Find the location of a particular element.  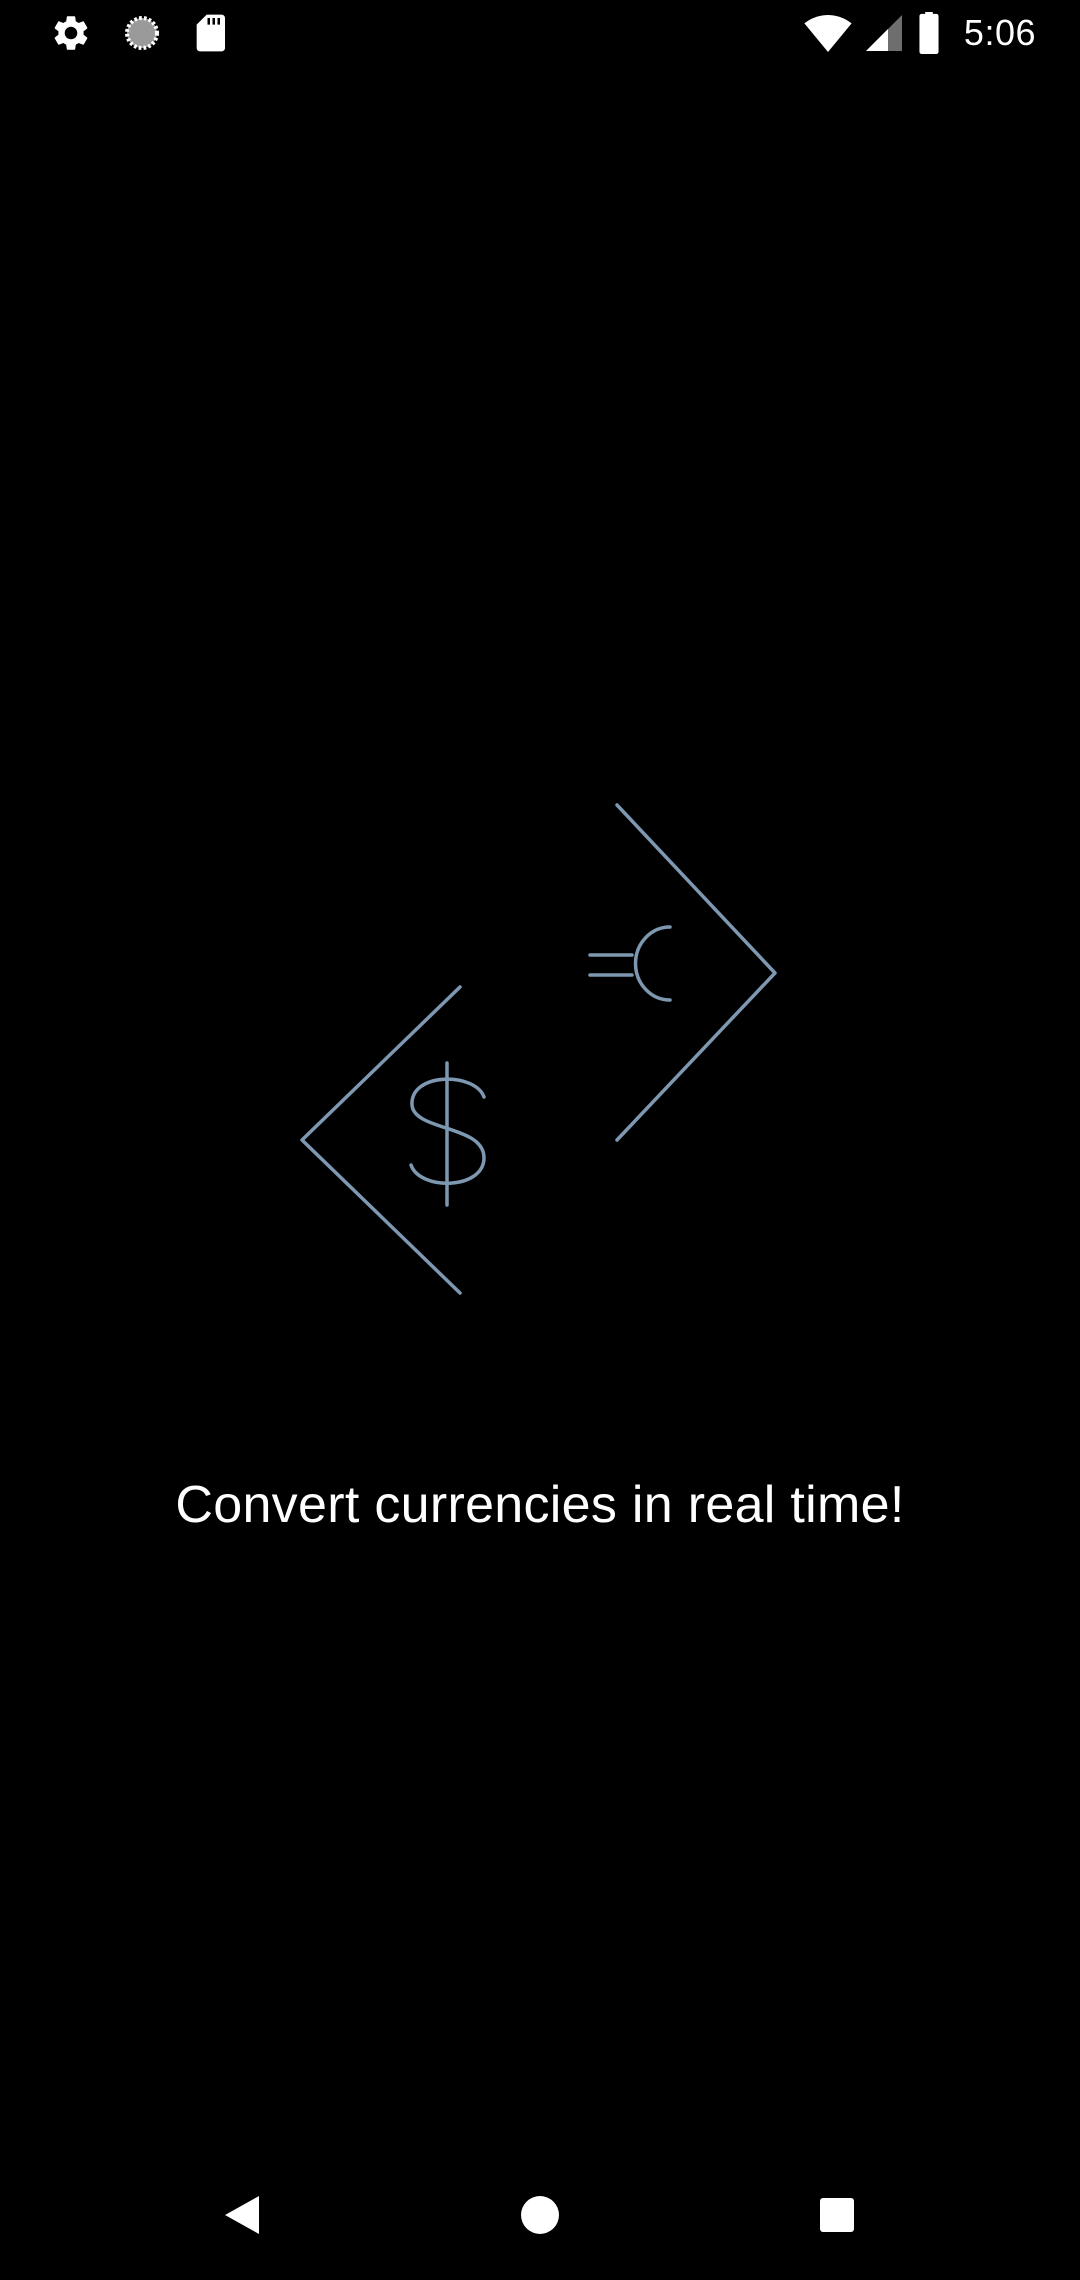

recents-icon is located at coordinates (837, 2215).